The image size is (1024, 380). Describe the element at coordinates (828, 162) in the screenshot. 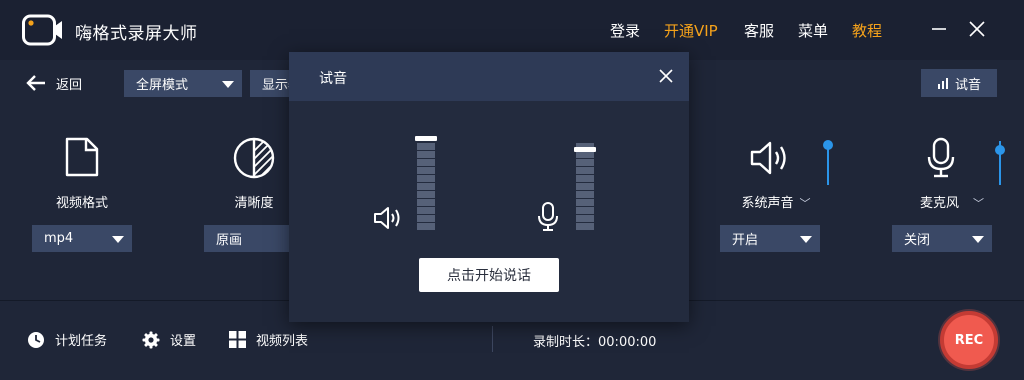

I see `system-sound-volume-slider` at that location.